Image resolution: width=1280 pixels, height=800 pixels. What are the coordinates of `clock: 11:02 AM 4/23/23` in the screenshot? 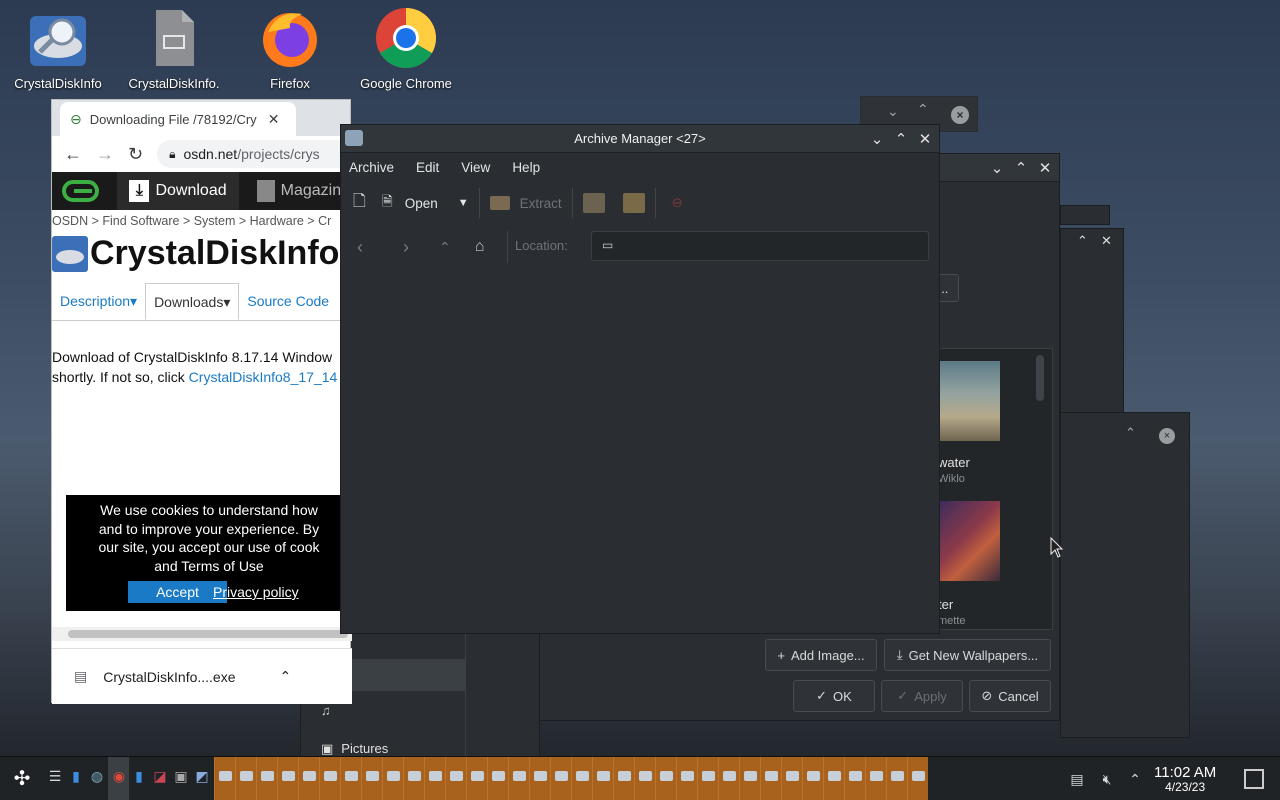 It's located at (1185, 780).